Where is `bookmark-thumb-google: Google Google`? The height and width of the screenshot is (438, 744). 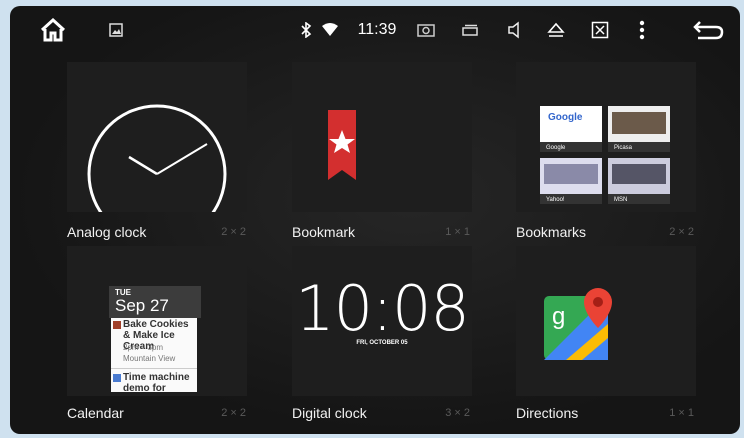 bookmark-thumb-google: Google Google is located at coordinates (571, 129).